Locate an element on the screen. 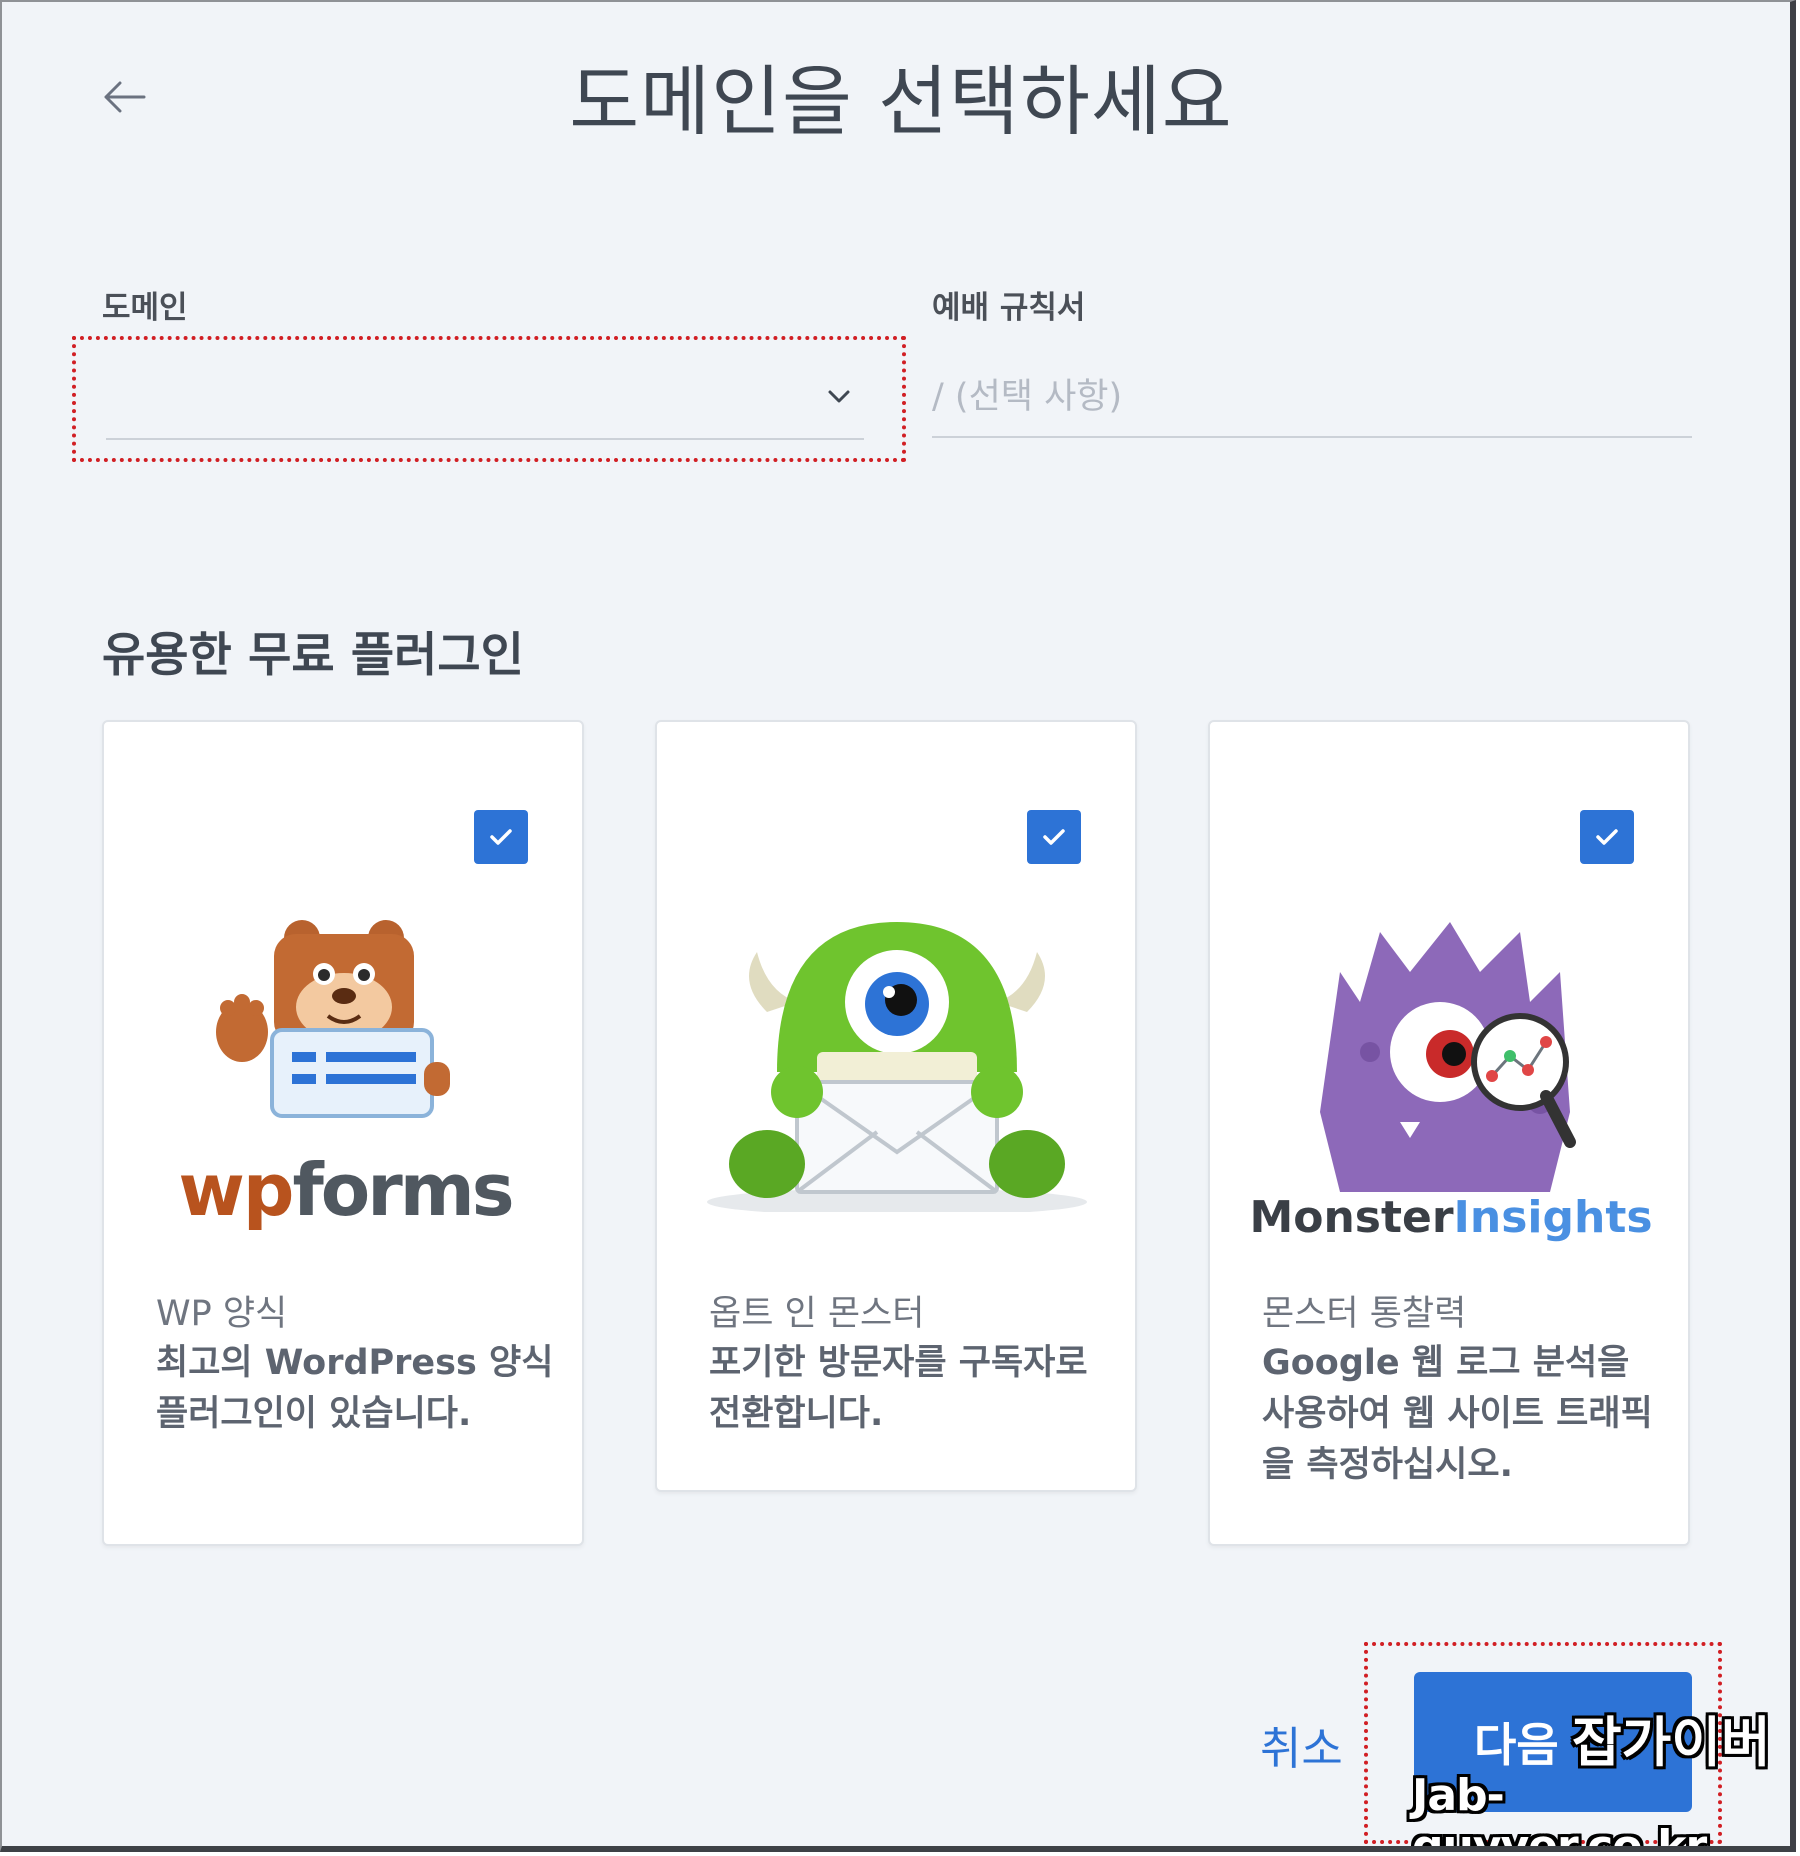 The image size is (1800, 1856). plugin-description: 포기한 방문자를 구독자로 전환합니다. is located at coordinates (898, 1388).